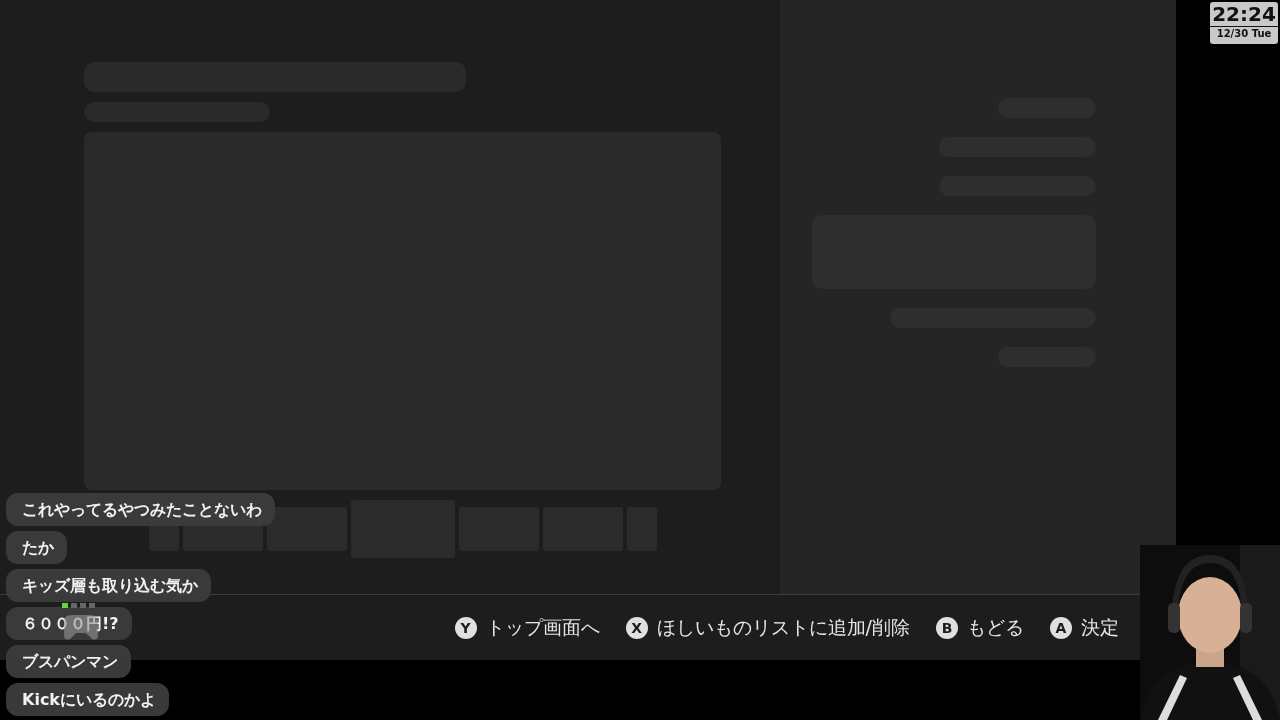 The image size is (1280, 720). I want to click on hint-label: もどる, so click(995, 627).